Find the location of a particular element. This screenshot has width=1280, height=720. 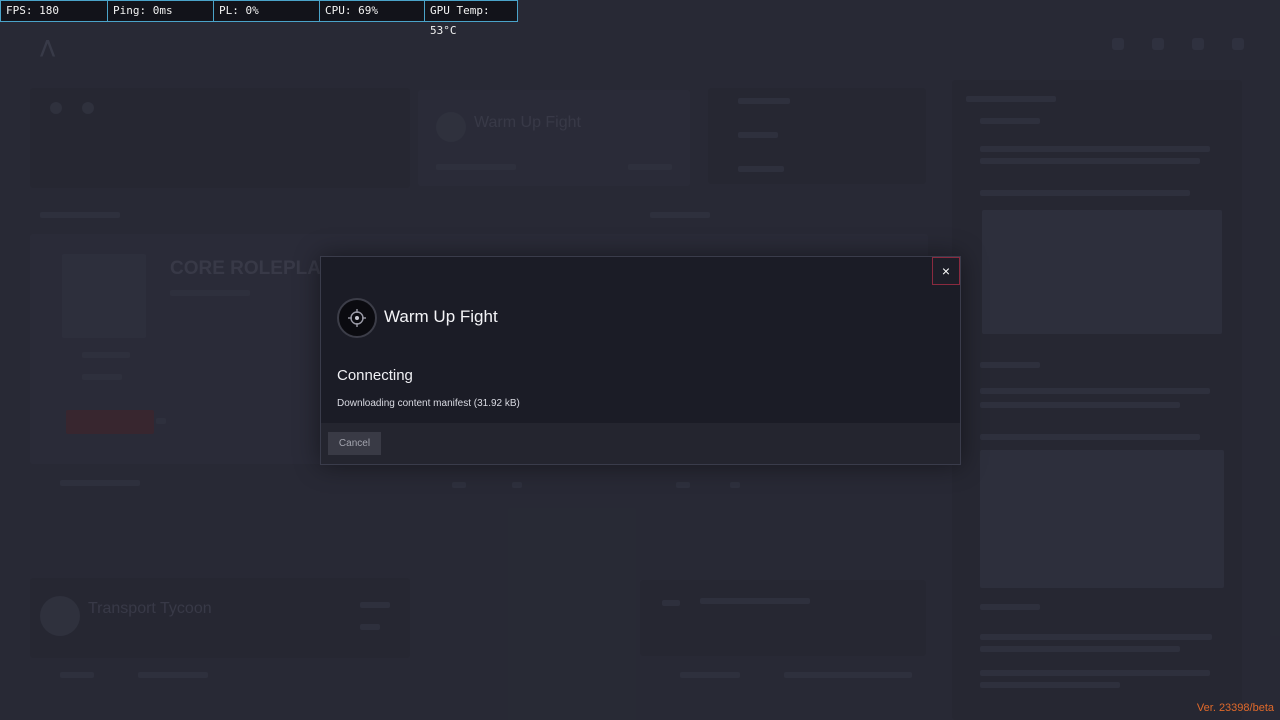

cancel-button: Cancel is located at coordinates (354, 443).